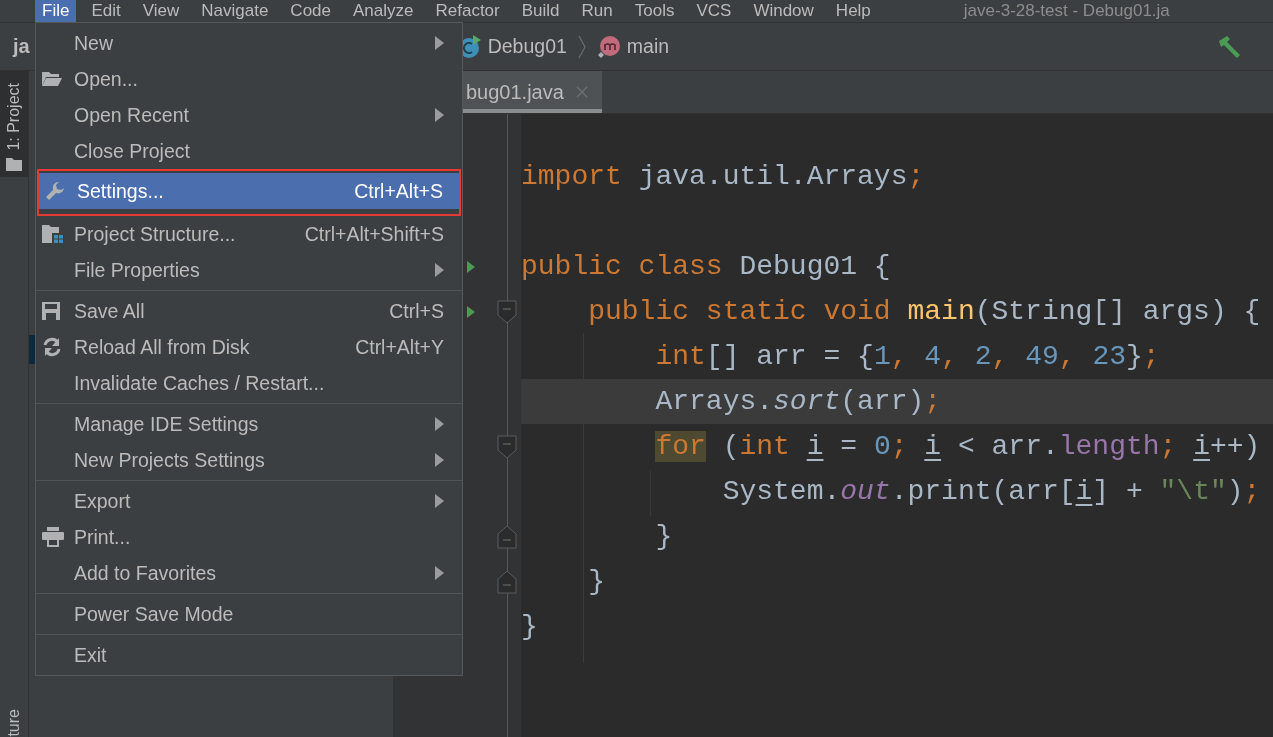 This screenshot has width=1273, height=737. Describe the element at coordinates (249, 424) in the screenshot. I see `menu-item: Manage IDE Settings` at that location.